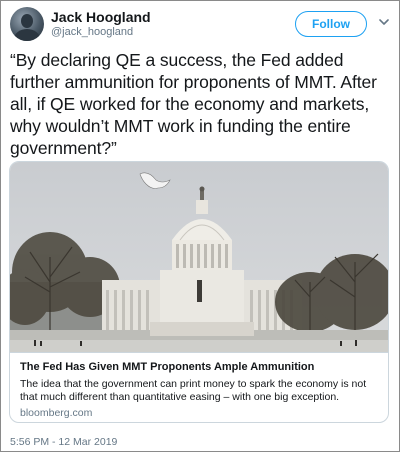 The height and width of the screenshot is (452, 400). Describe the element at coordinates (63, 442) in the screenshot. I see `tweet-timestamp: 5:56 PM - 12 Mar 2019` at that location.